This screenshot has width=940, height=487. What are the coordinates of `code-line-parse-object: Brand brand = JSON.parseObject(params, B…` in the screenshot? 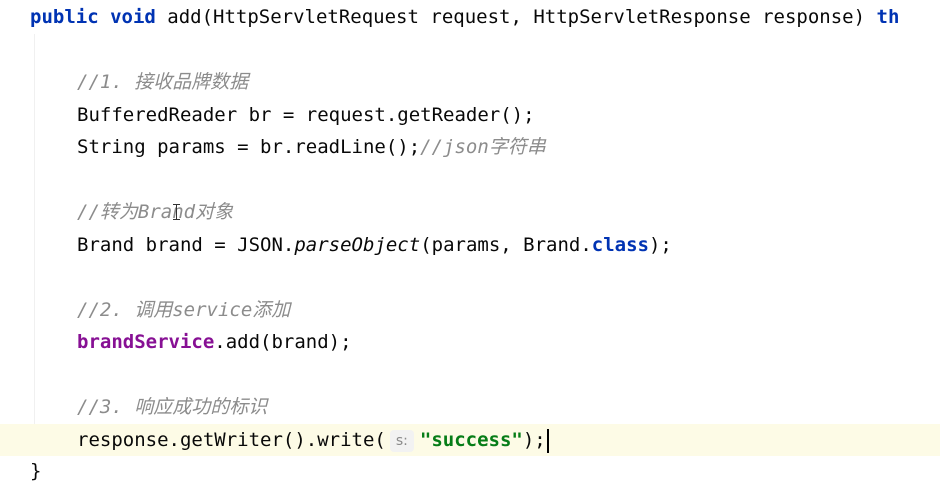 It's located at (508, 245).